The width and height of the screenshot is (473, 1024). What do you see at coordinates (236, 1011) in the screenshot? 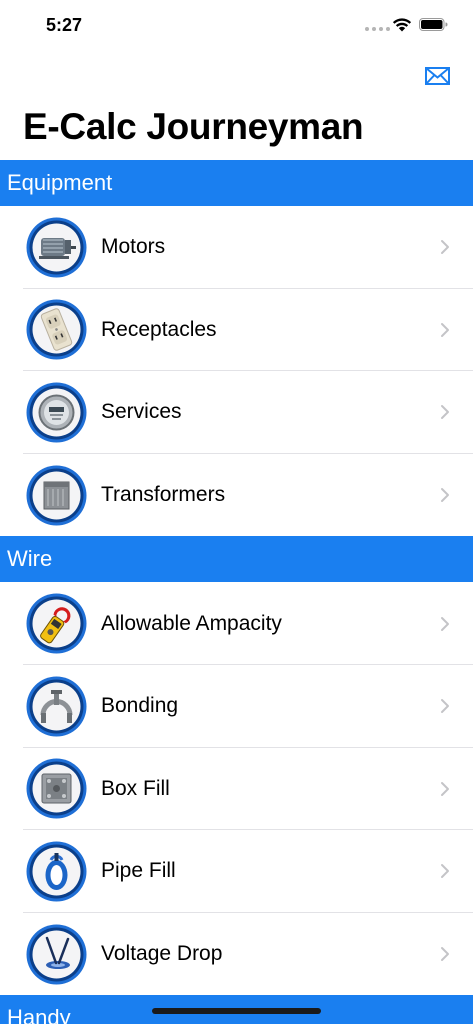
I see `home-indicator` at bounding box center [236, 1011].